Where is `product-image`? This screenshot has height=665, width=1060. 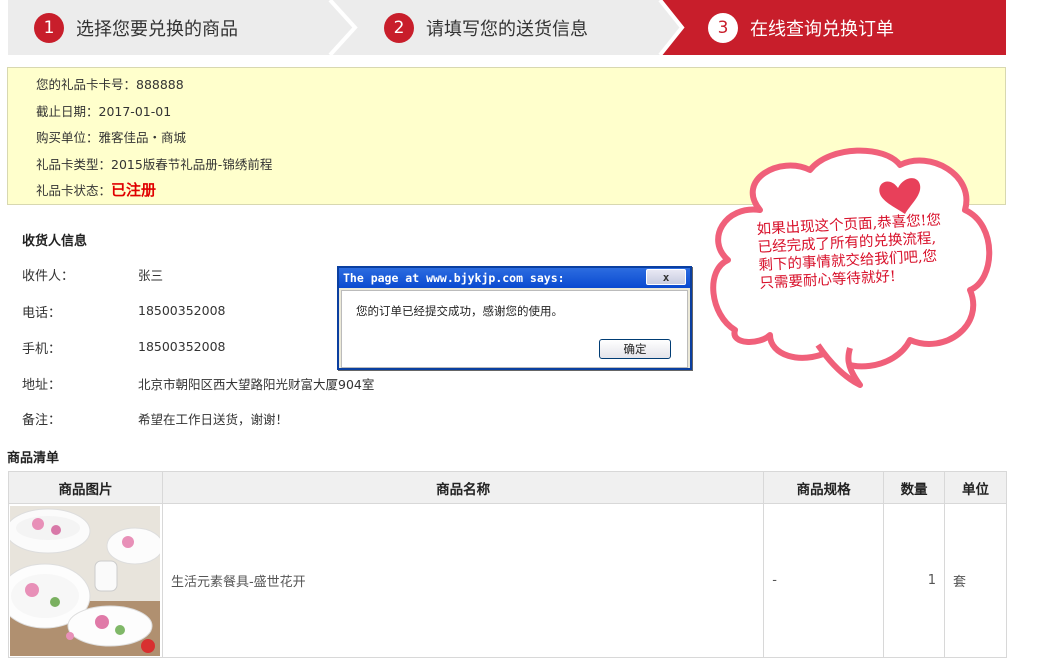 product-image is located at coordinates (85, 580).